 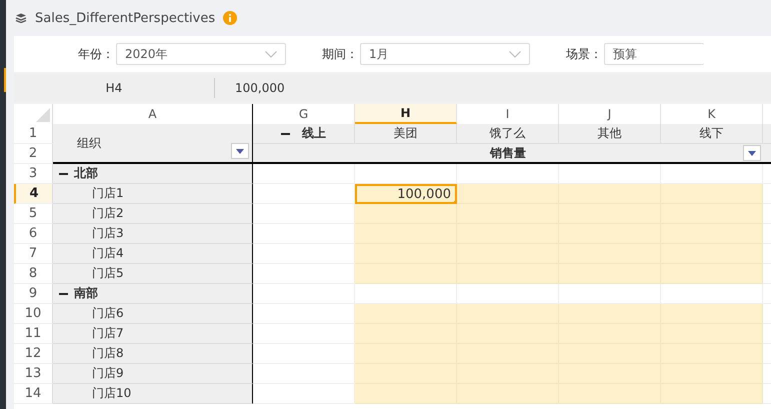 What do you see at coordinates (86, 173) in the screenshot?
I see `group-label: 北部` at bounding box center [86, 173].